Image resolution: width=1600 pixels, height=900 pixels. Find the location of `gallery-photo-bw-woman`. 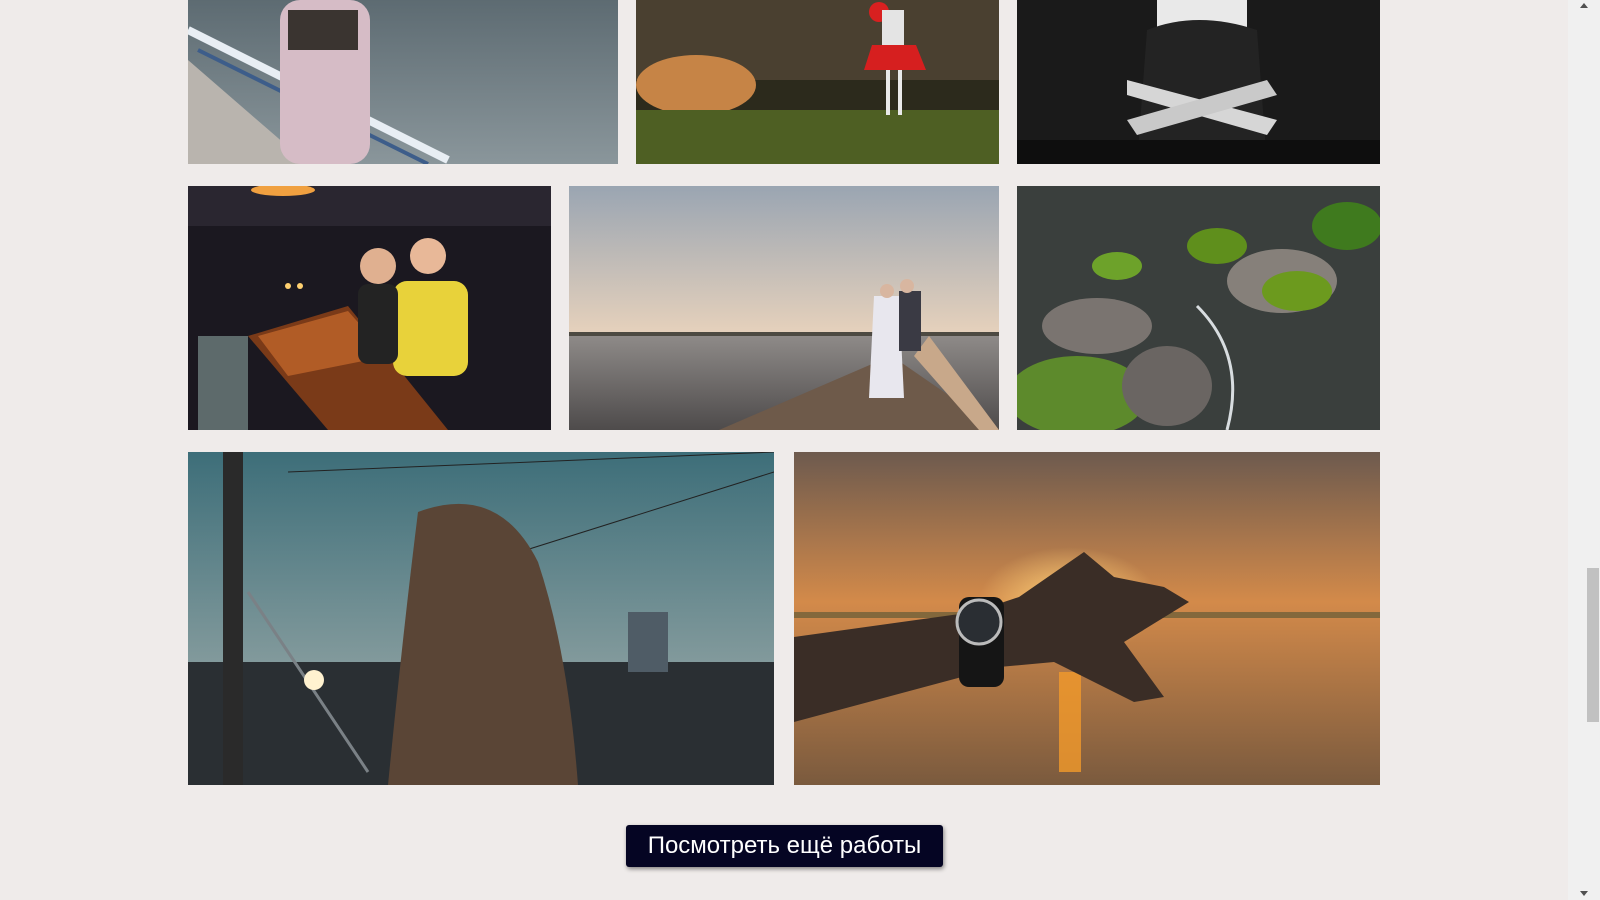

gallery-photo-bw-woman is located at coordinates (1198, 82).